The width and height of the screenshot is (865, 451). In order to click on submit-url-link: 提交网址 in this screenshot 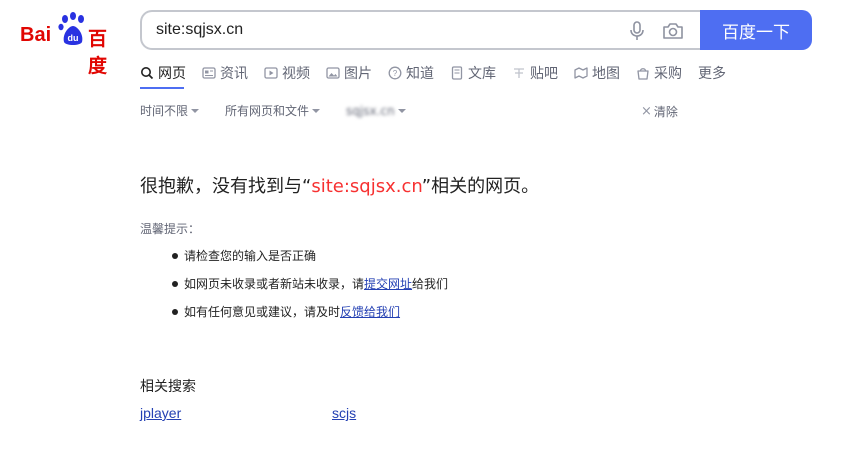, I will do `click(388, 284)`.